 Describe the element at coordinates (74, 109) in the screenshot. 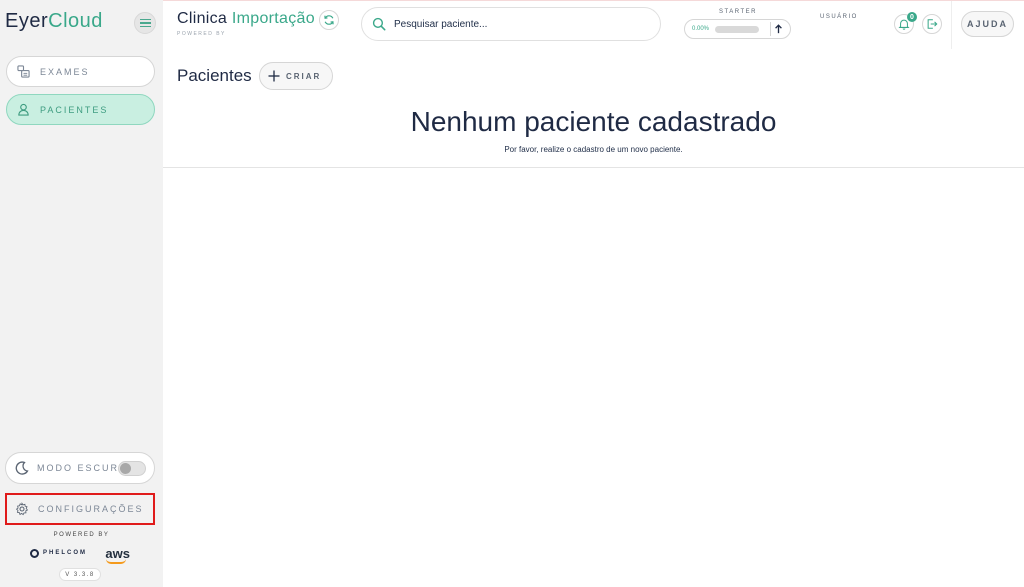

I see `sidebar-item-label: PACIENTES` at that location.